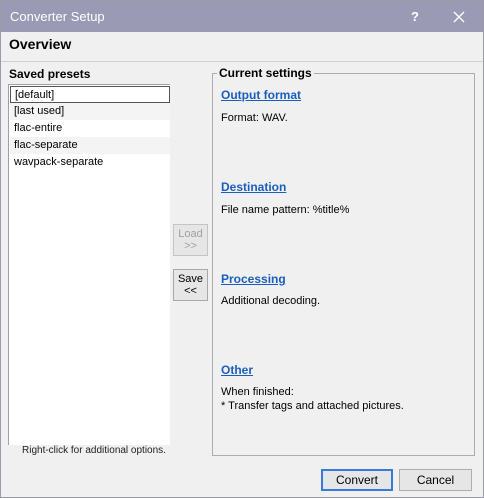 Image resolution: width=484 pixels, height=498 pixels. What do you see at coordinates (90, 128) in the screenshot?
I see `preset-item-flac-entire: flac-entire` at bounding box center [90, 128].